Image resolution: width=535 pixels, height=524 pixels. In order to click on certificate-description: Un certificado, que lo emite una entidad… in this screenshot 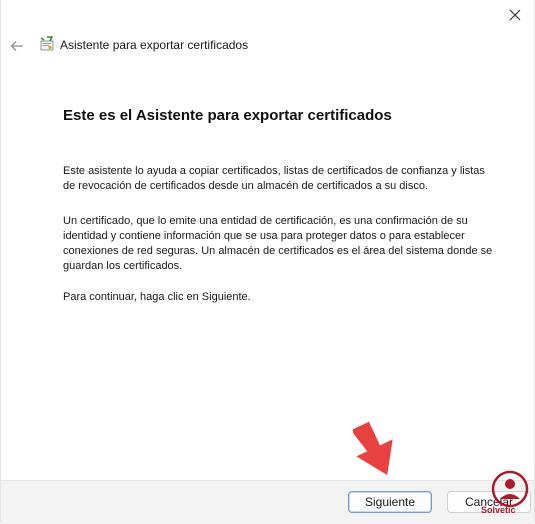, I will do `click(278, 243)`.